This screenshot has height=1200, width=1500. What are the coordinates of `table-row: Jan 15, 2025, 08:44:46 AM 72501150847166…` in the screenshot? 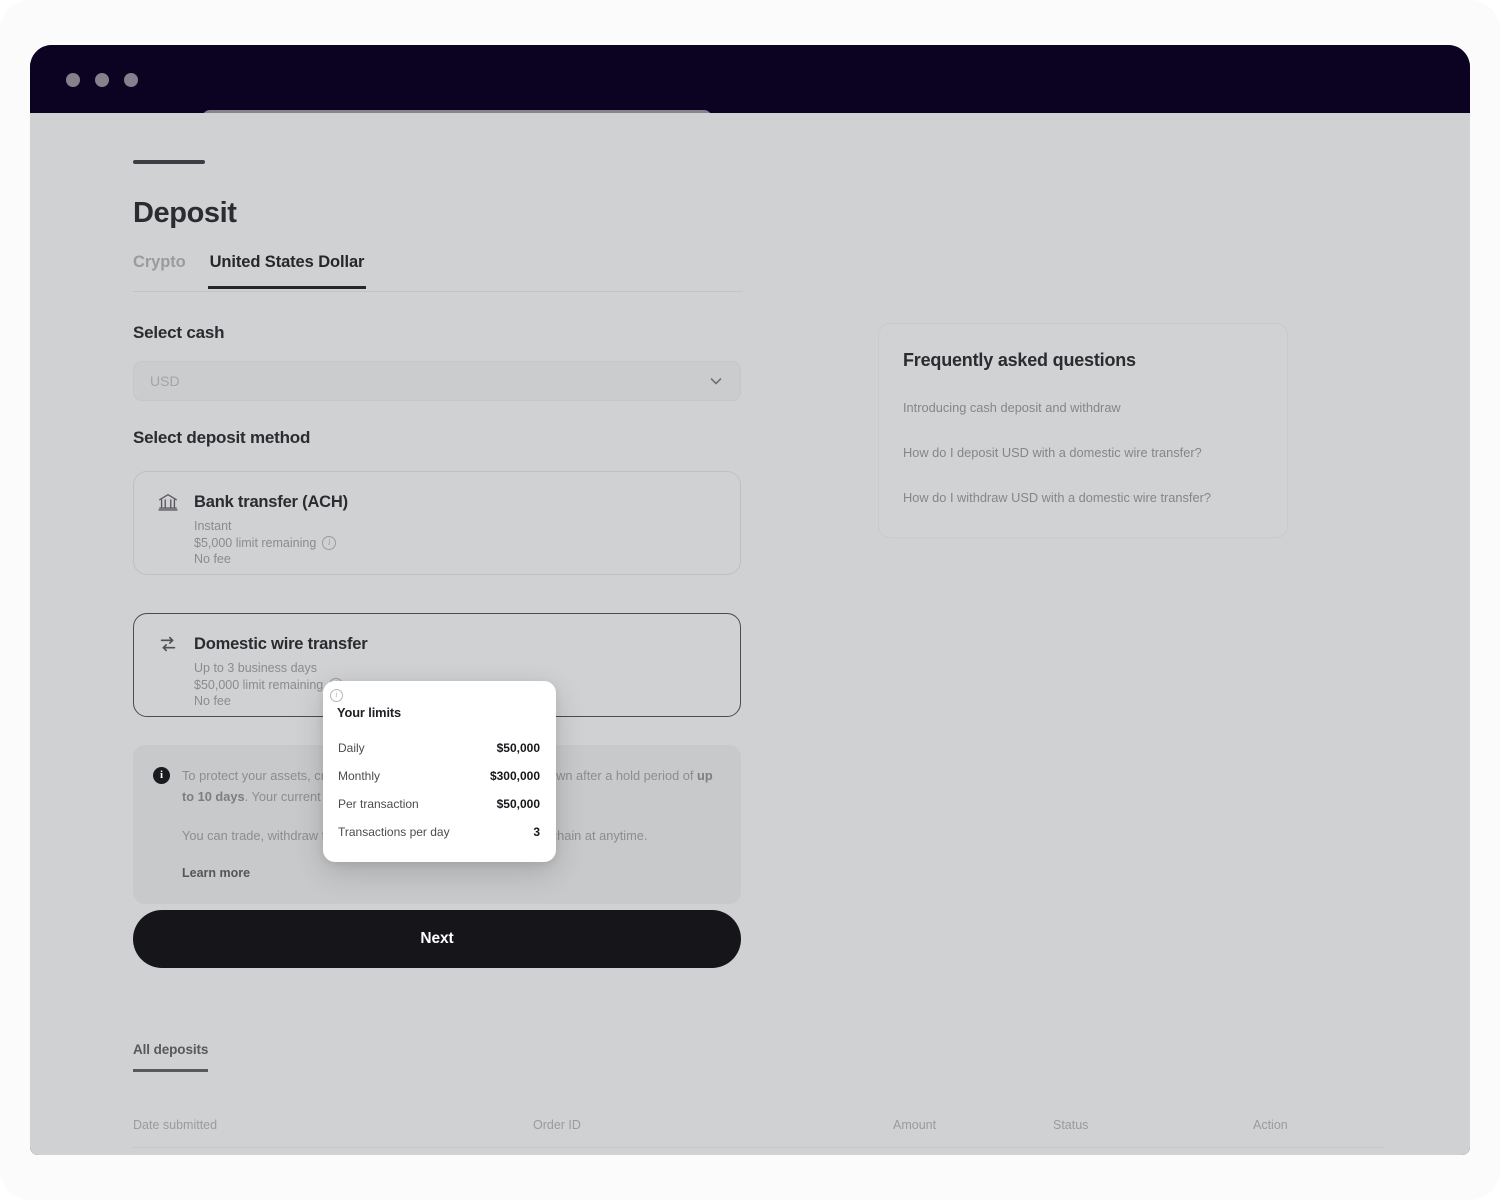 It's located at (758, 1151).